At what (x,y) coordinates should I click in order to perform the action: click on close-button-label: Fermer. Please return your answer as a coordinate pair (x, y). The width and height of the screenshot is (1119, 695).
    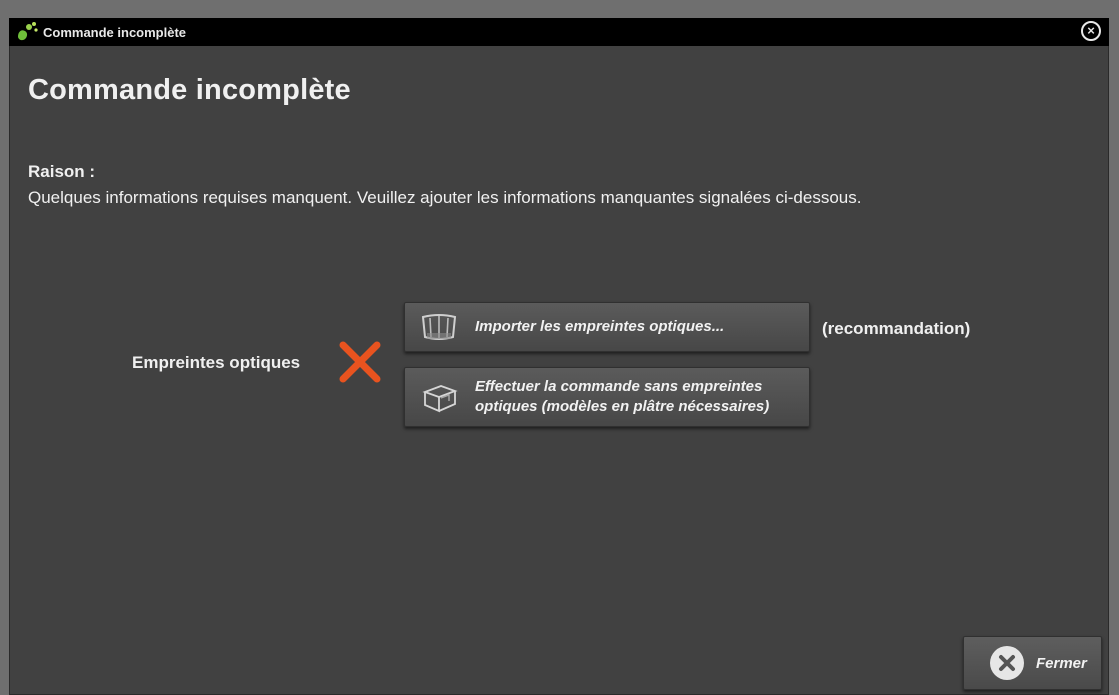
    Looking at the image, I should click on (1061, 663).